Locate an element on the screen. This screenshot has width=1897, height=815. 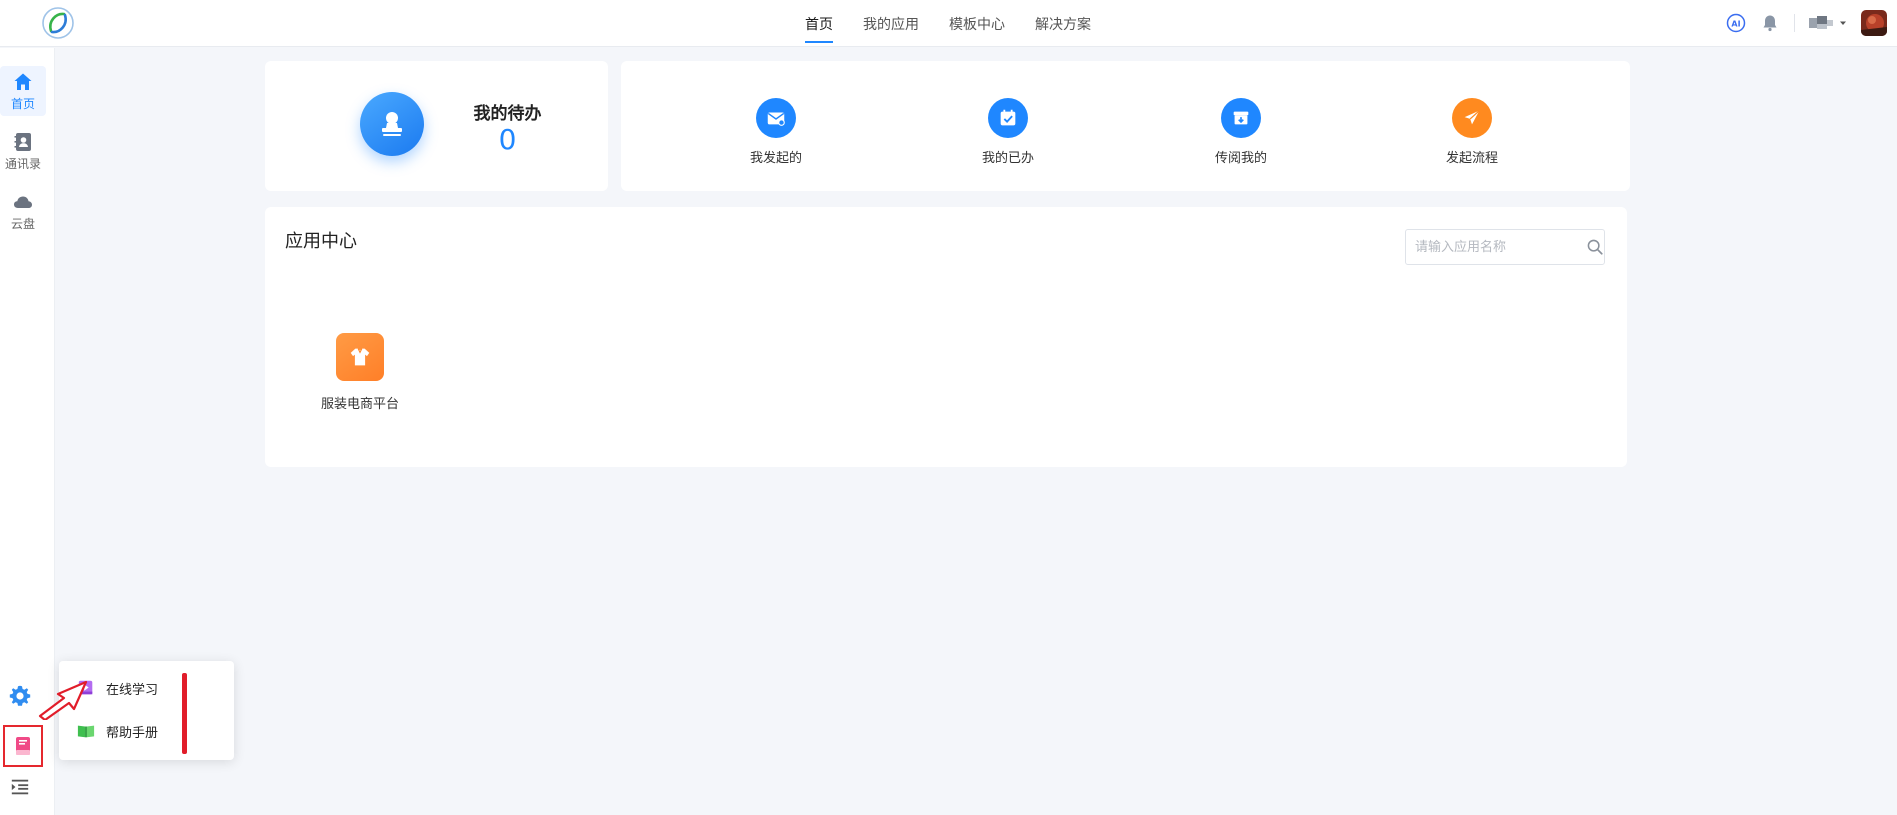
quick-action-label: 传阅我的 is located at coordinates (1240, 158).